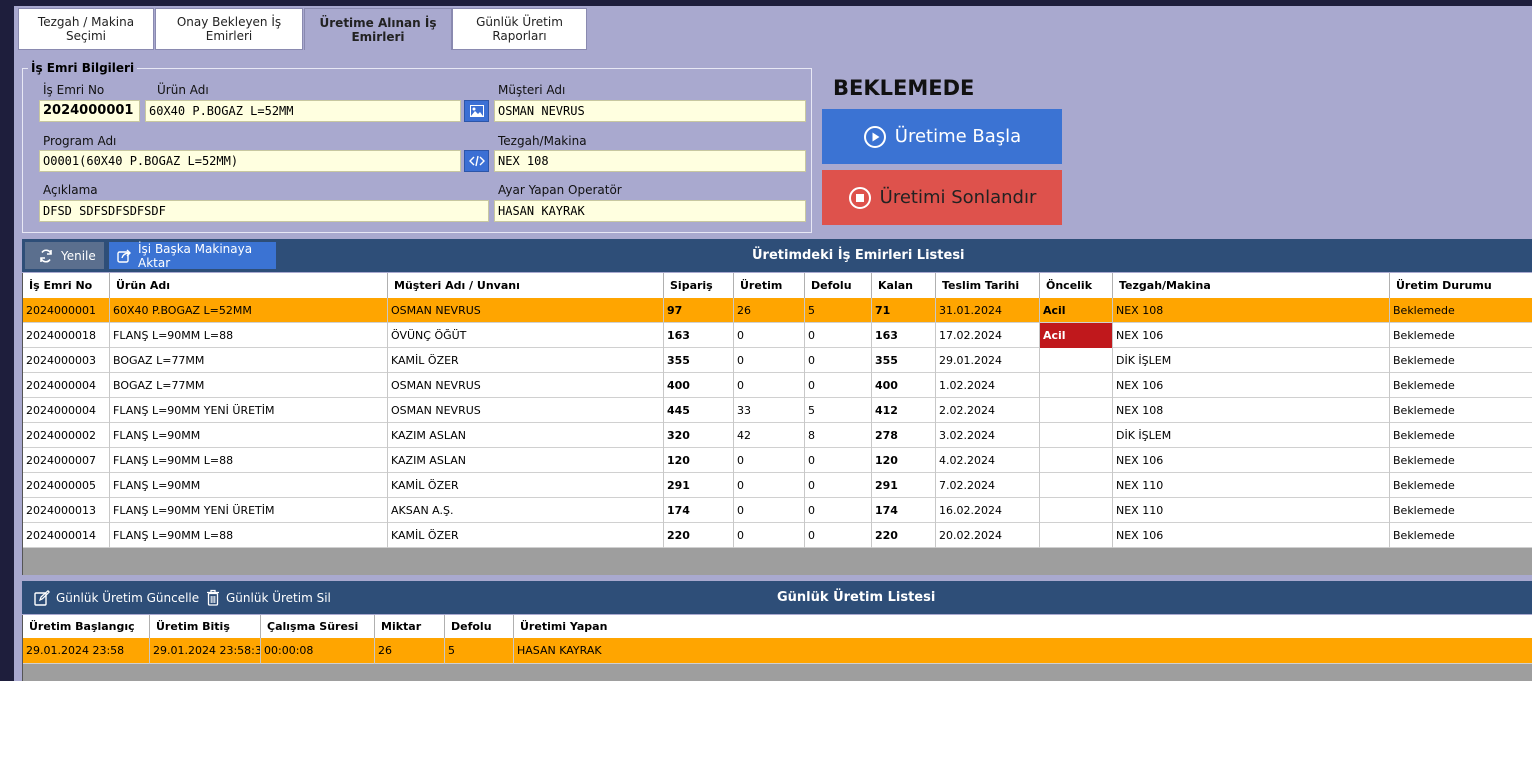 This screenshot has width=1532, height=774. What do you see at coordinates (410, 626) in the screenshot?
I see `column-header: Miktar` at bounding box center [410, 626].